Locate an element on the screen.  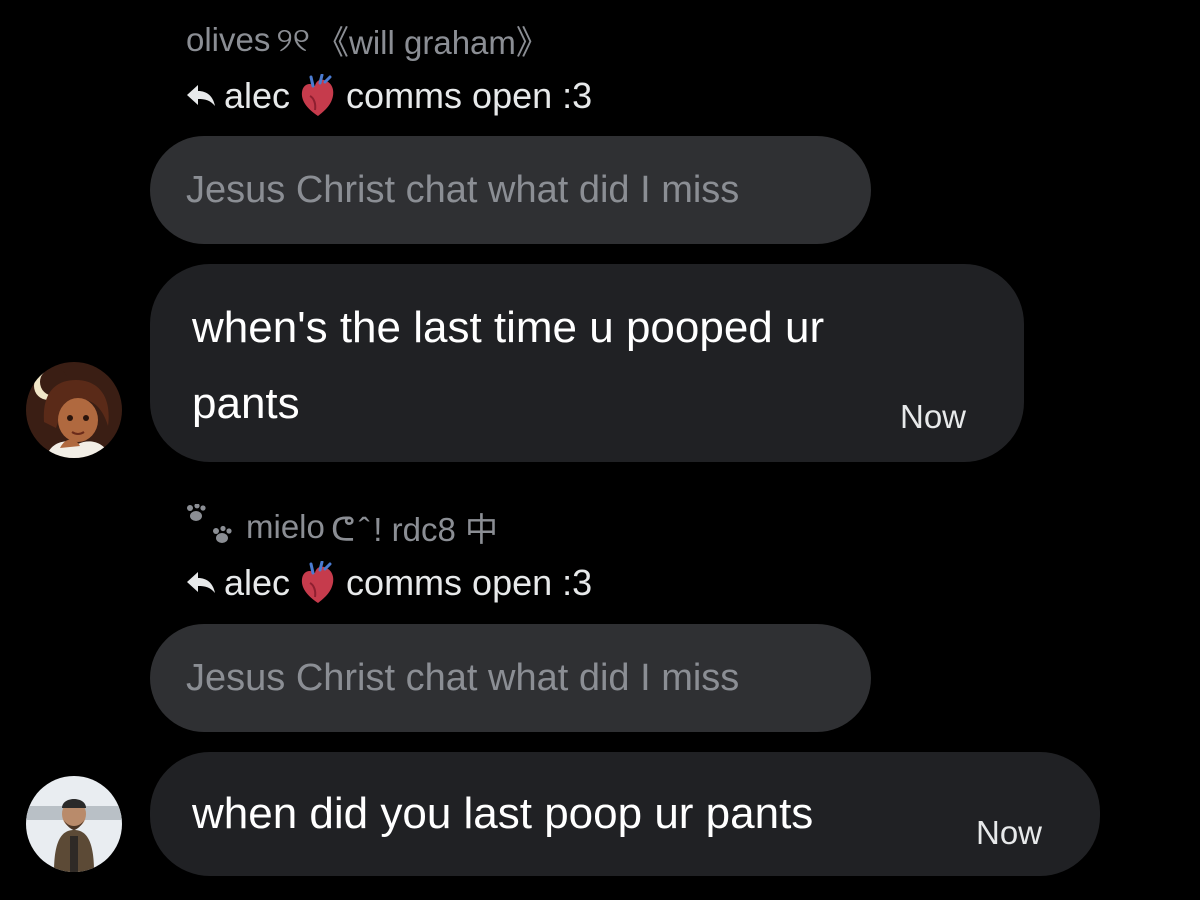
sender-line-1: olives ୨୧ 《will graham》 is located at coordinates (367, 40).